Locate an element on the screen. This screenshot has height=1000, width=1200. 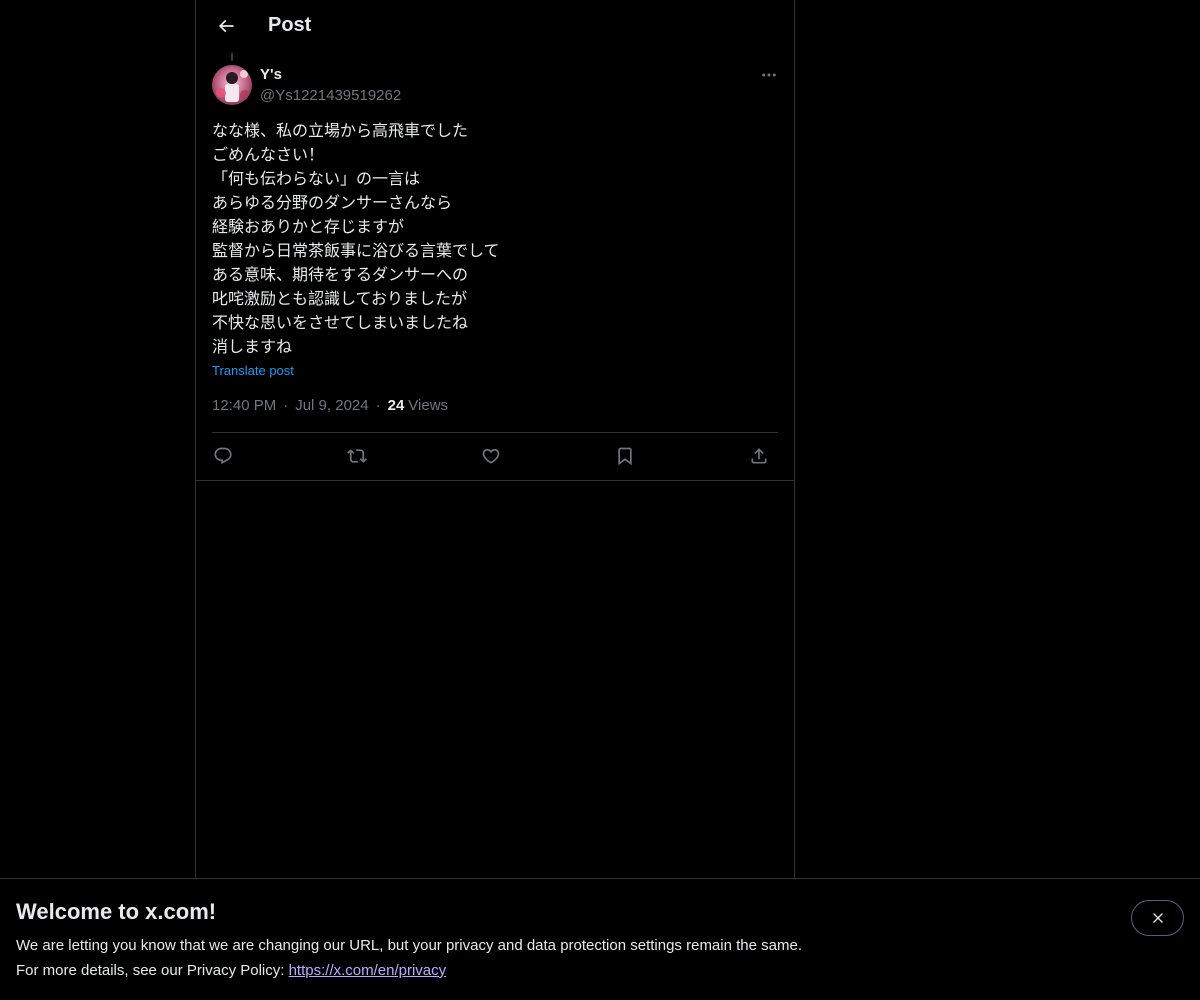
post-time: 12:40 PM is located at coordinates (244, 405).